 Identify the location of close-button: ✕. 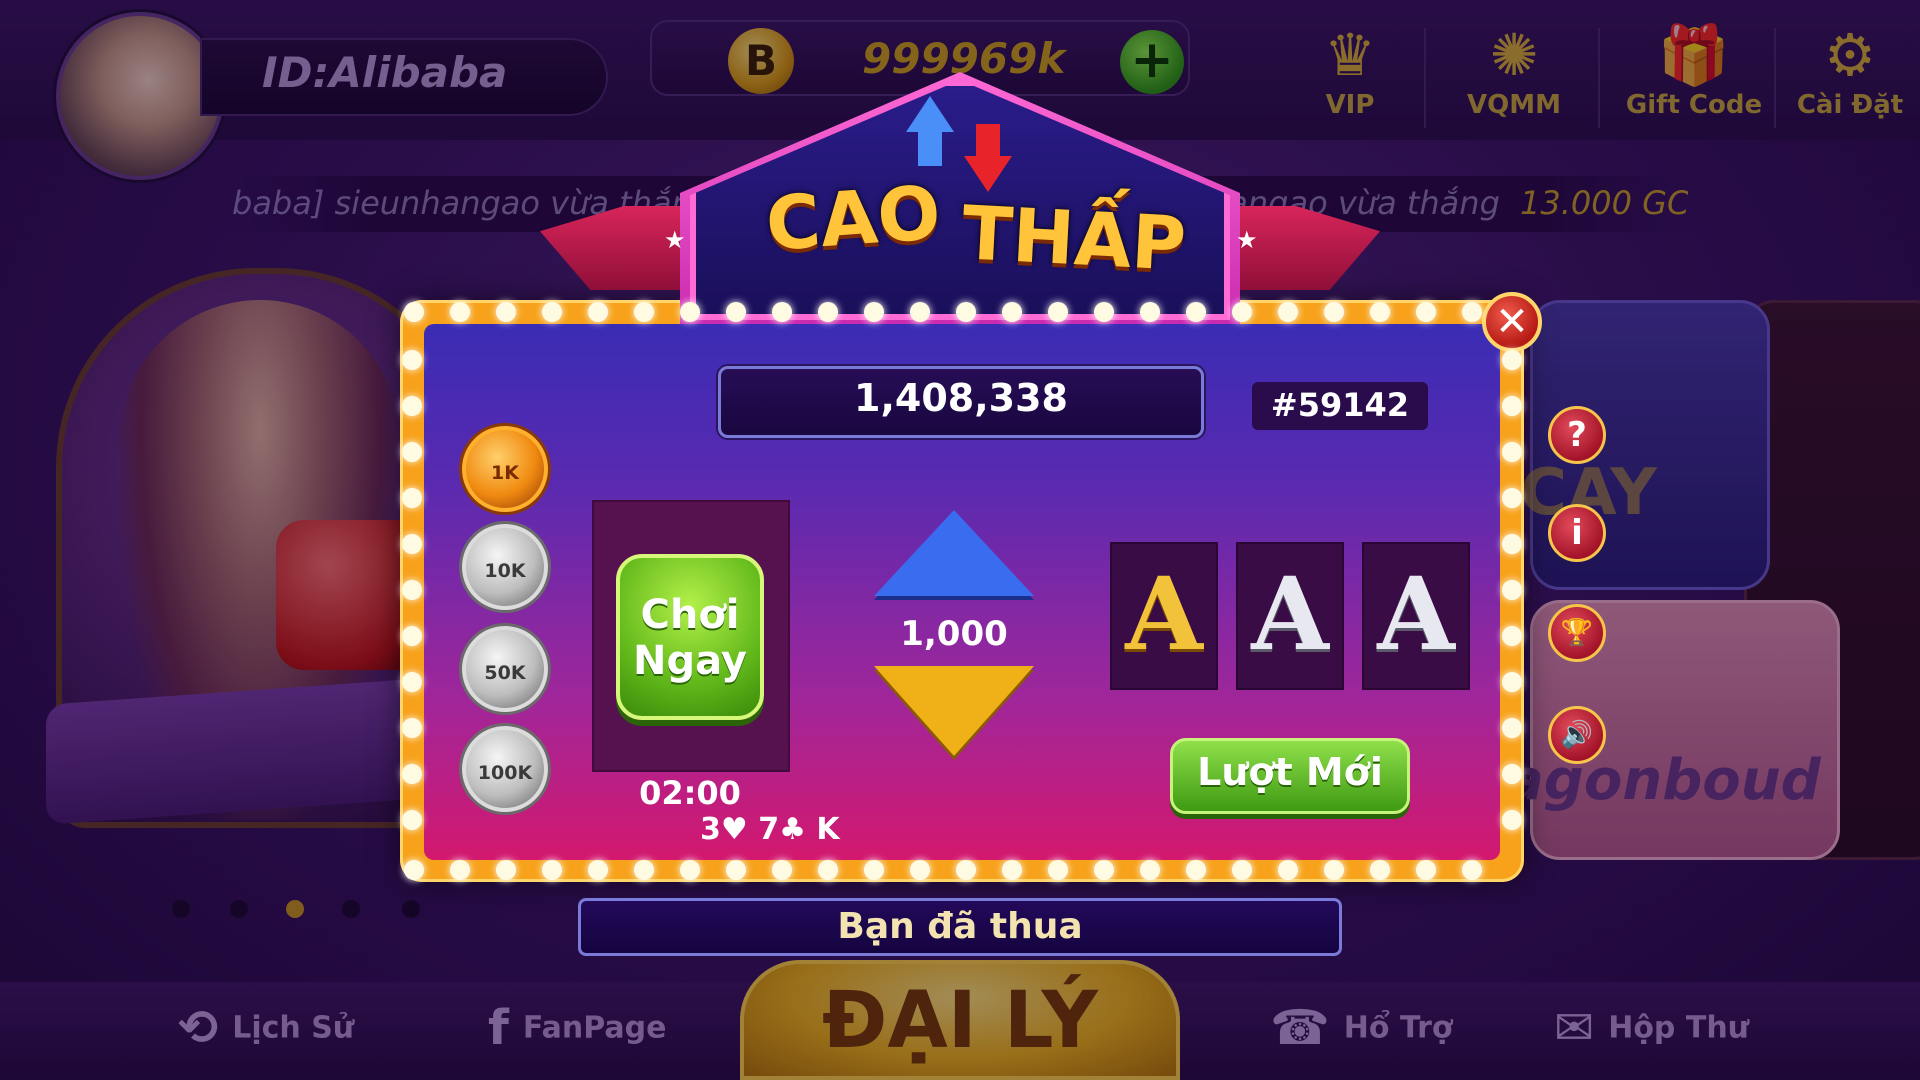
(1512, 322).